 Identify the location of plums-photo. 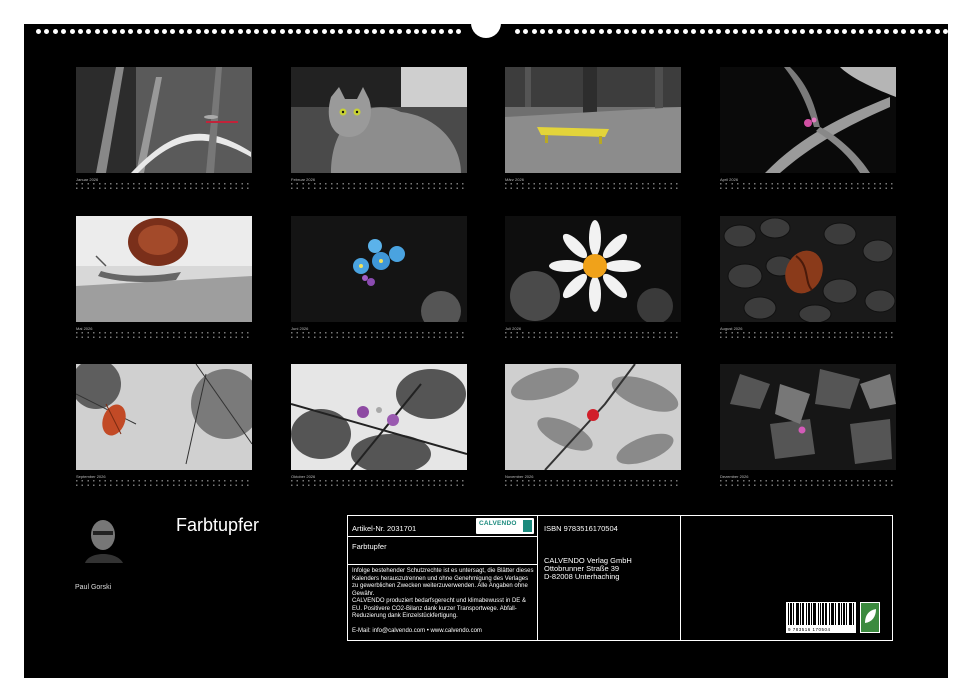
(379, 417).